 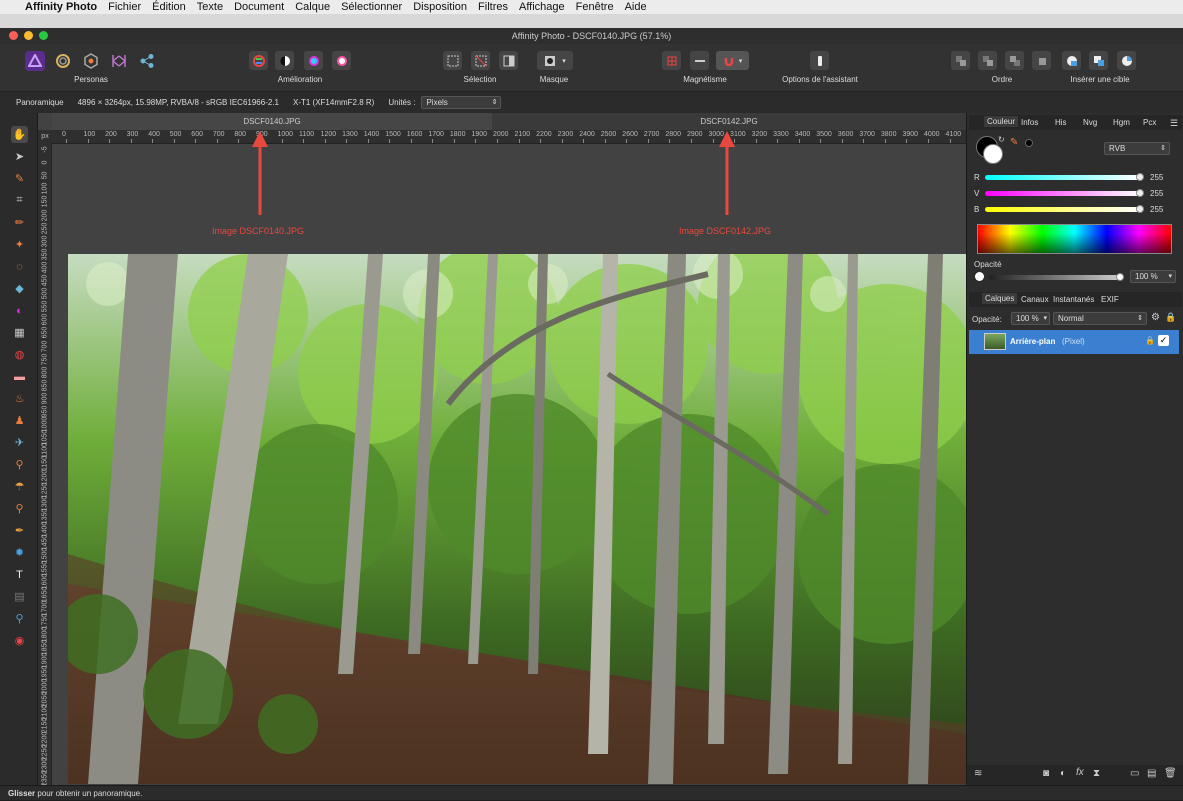 I want to click on menu-texte: Texte, so click(x=210, y=7).